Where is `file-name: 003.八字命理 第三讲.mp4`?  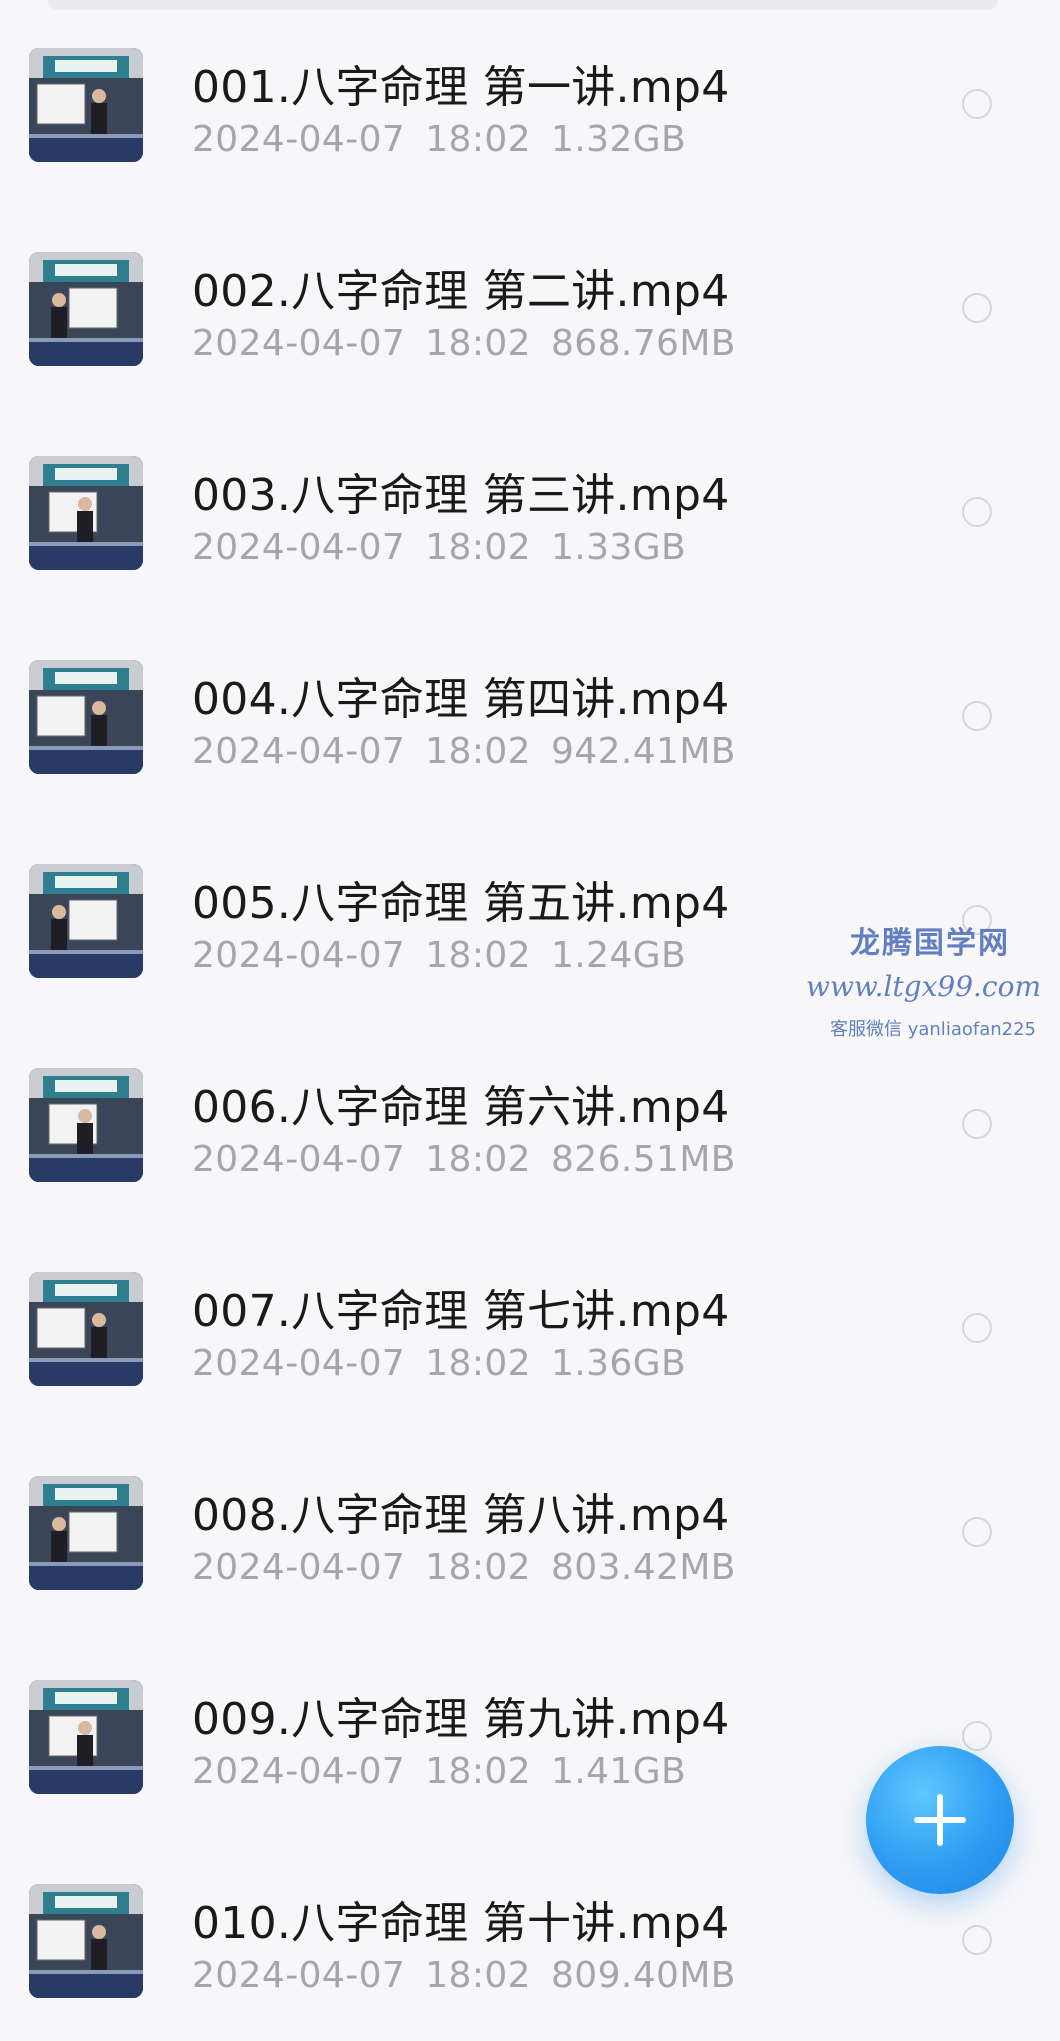 file-name: 003.八字命理 第三讲.mp4 is located at coordinates (461, 495).